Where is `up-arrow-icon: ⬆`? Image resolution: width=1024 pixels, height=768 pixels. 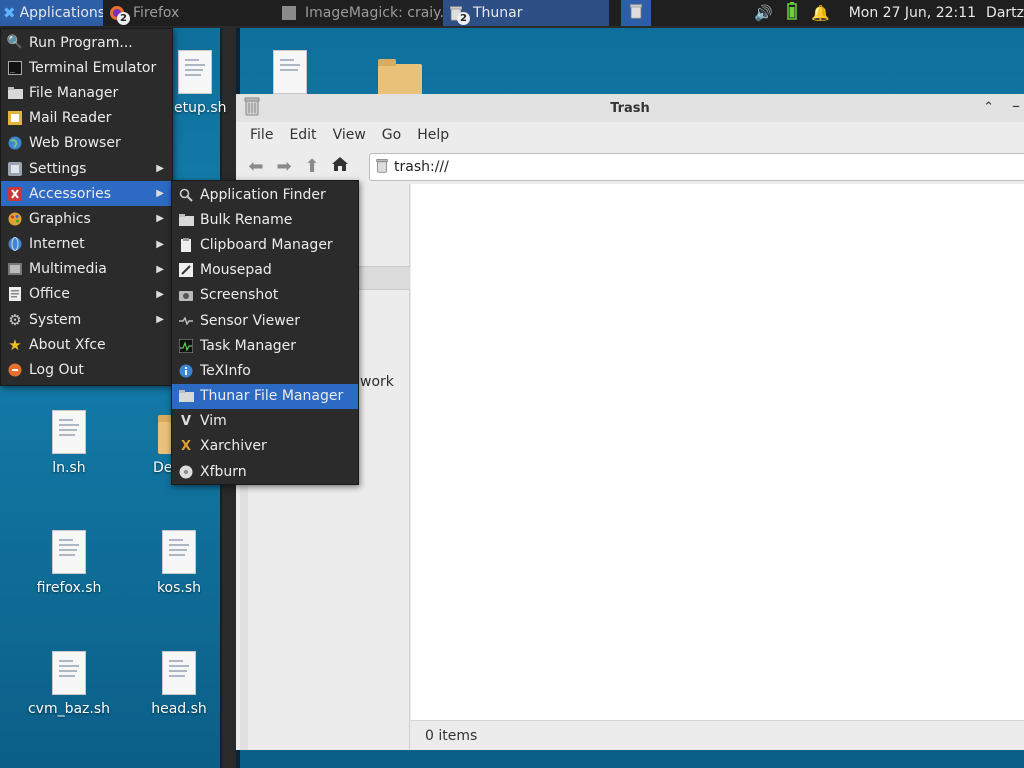 up-arrow-icon: ⬆ is located at coordinates (312, 166).